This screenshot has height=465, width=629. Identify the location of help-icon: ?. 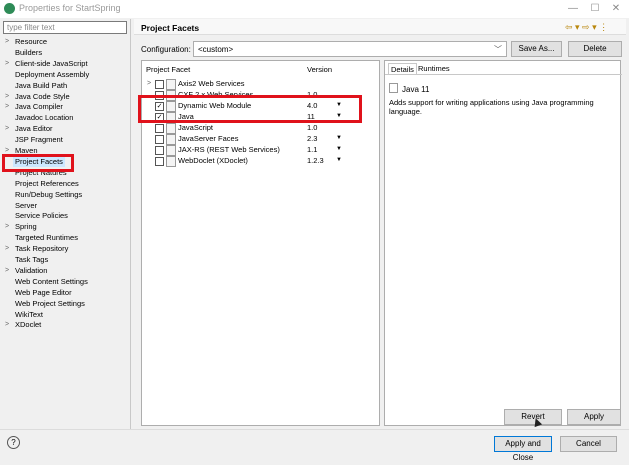
(13, 442).